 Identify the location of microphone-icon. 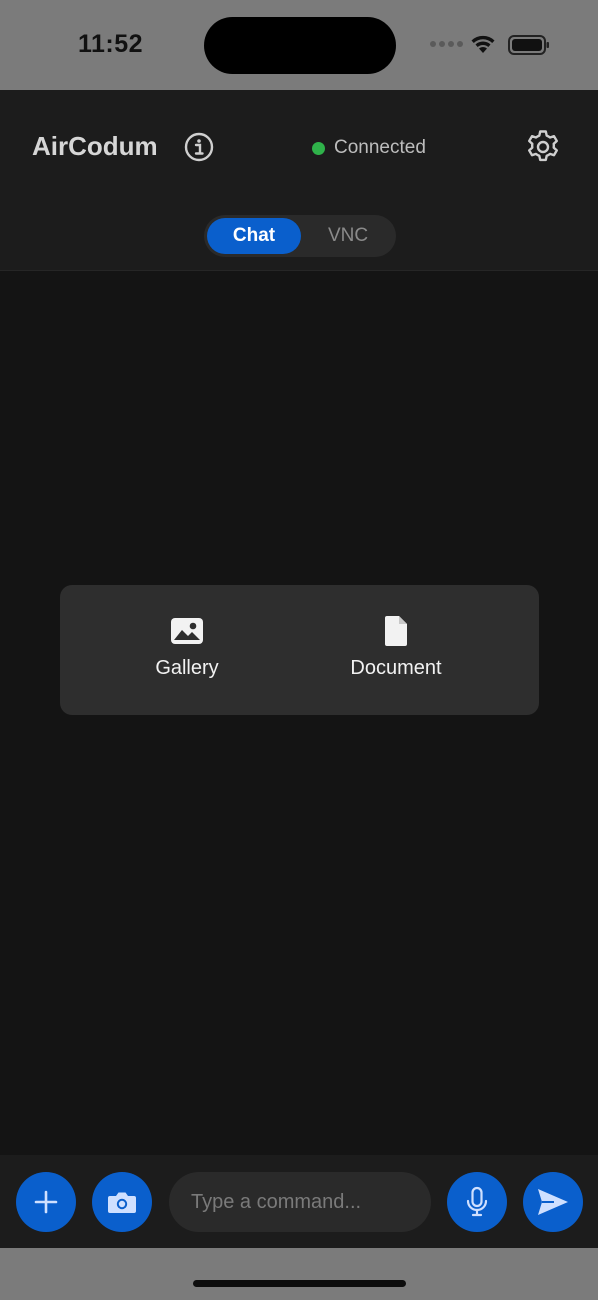
(477, 1201).